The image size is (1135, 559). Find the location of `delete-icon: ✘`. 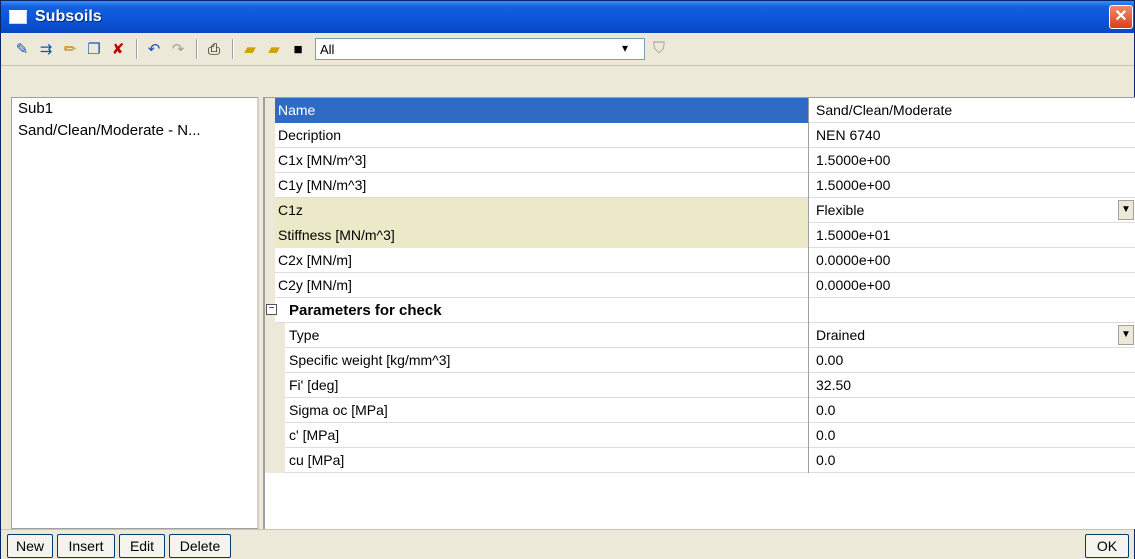

delete-icon: ✘ is located at coordinates (118, 49).